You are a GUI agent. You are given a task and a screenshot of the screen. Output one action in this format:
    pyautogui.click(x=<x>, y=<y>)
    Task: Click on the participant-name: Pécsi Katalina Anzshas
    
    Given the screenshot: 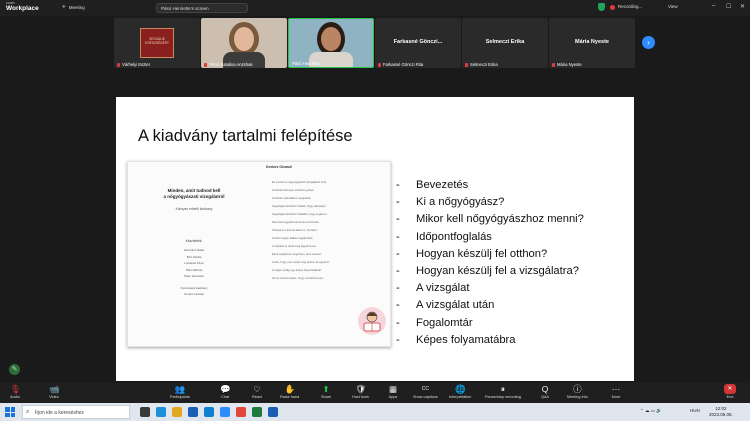 What is the action you would take?
    pyautogui.click(x=228, y=64)
    